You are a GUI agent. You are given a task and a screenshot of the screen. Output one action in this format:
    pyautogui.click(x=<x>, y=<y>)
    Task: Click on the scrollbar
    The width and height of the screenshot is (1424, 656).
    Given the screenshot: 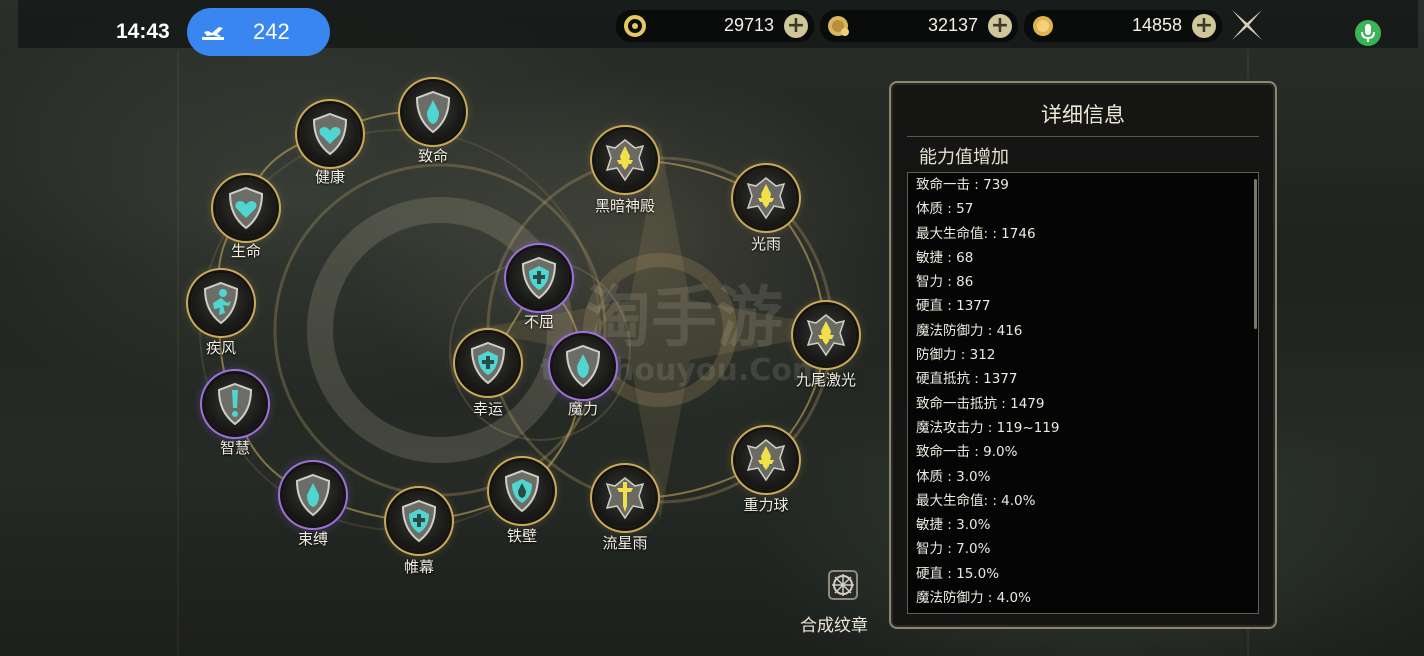 What is the action you would take?
    pyautogui.click(x=1255, y=254)
    